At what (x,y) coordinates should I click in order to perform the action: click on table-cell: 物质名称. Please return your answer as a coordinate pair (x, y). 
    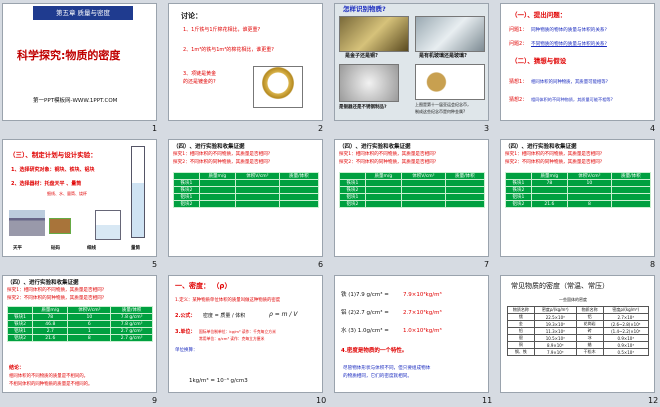
    Looking at the image, I should click on (521, 310).